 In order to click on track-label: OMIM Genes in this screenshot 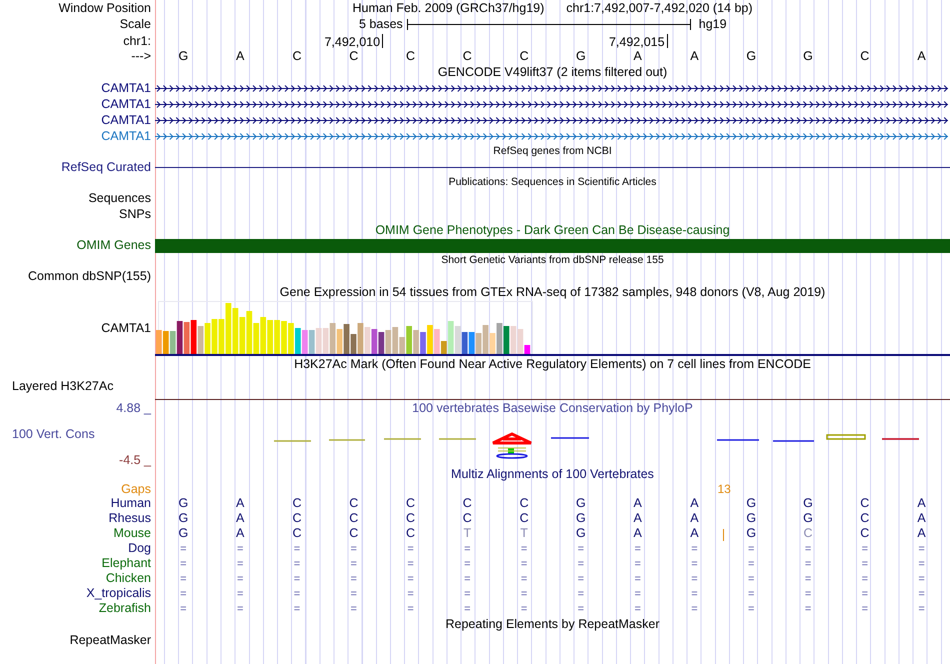, I will do `click(113, 245)`.